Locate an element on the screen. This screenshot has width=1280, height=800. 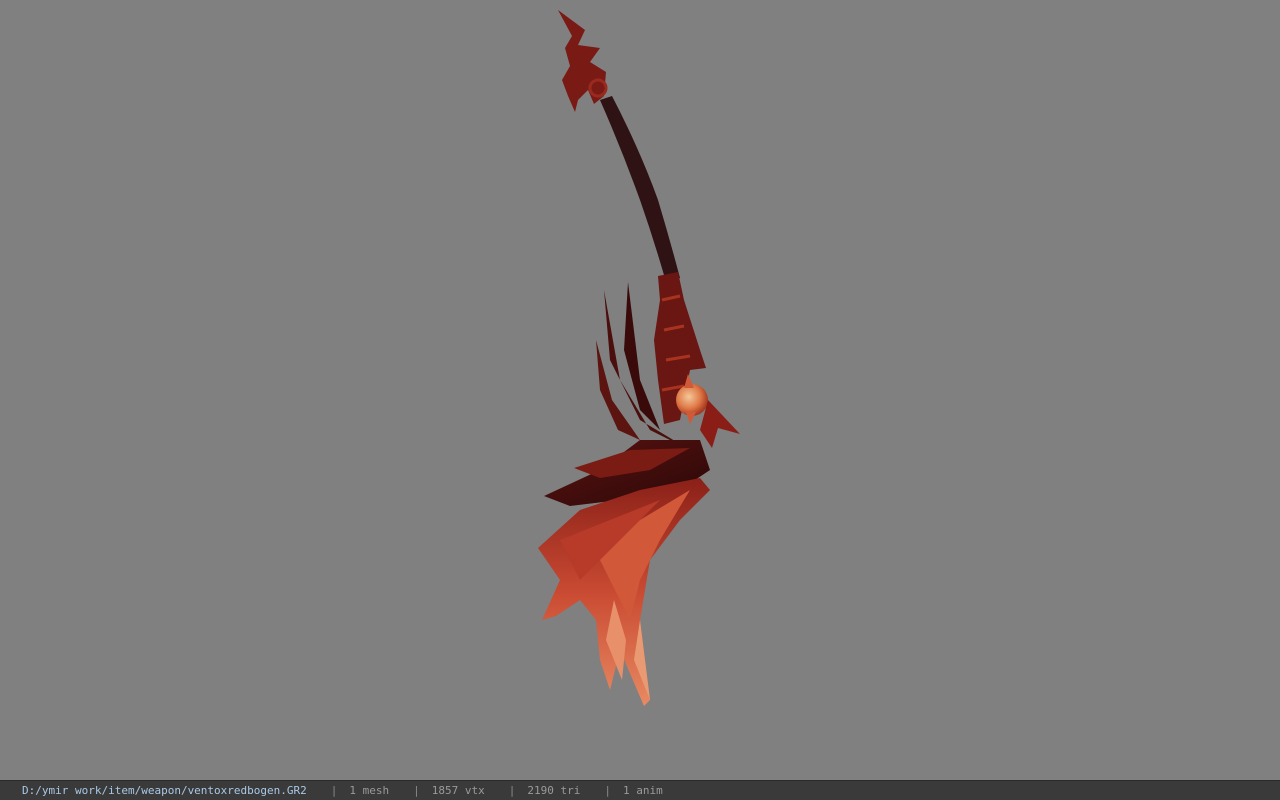
triangle-count: 2190 tri is located at coordinates (554, 790).